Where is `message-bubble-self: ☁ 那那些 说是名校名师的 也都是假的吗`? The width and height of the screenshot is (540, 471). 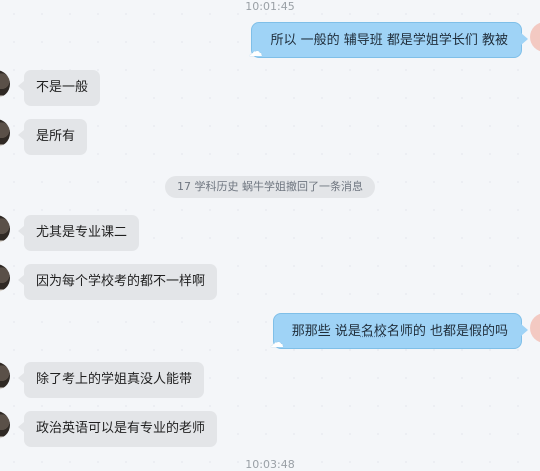 message-bubble-self: ☁ 那那些 说是名校名师的 也都是假的吗 is located at coordinates (397, 331).